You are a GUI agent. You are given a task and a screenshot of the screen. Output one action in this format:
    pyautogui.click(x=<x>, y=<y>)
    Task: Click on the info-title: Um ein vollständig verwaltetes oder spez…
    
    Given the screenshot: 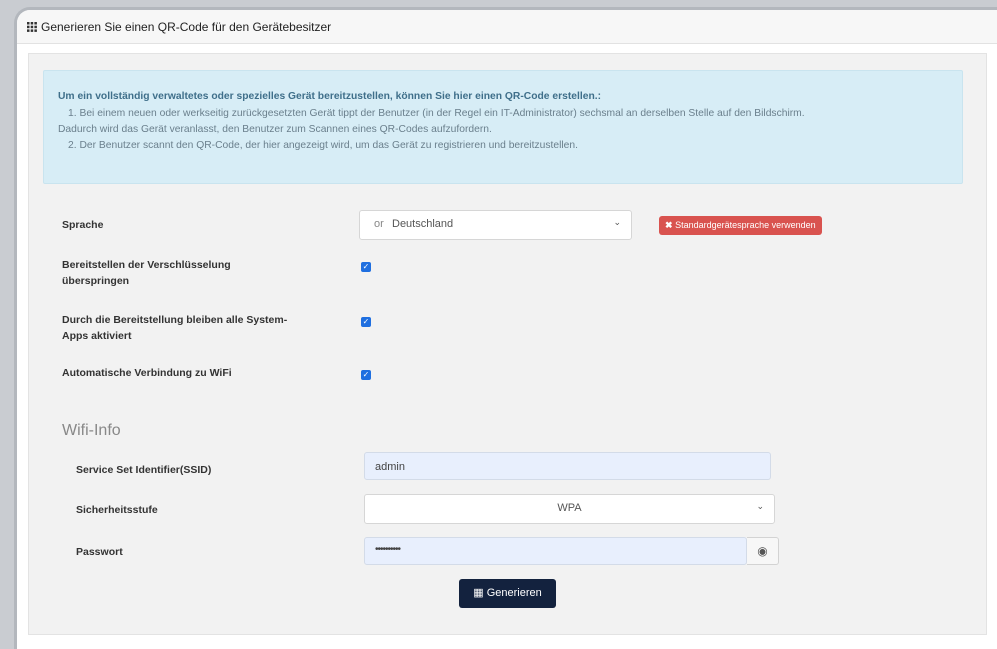 What is the action you would take?
    pyautogui.click(x=330, y=96)
    